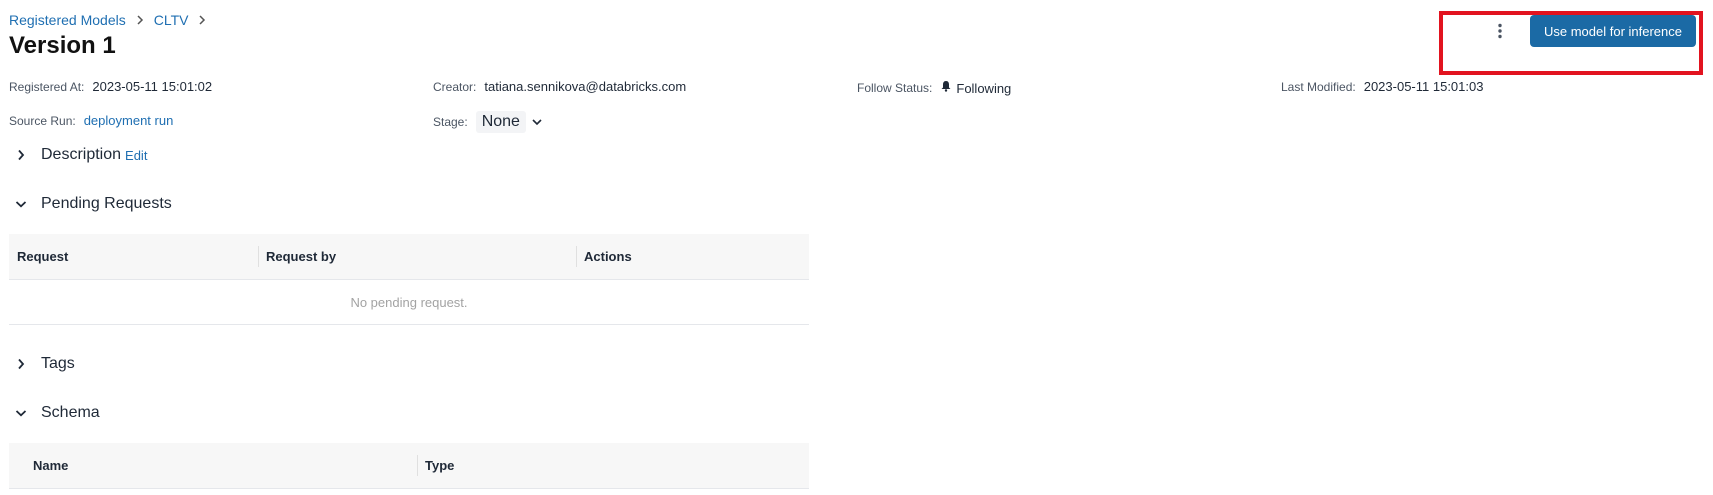 The width and height of the screenshot is (1713, 495). Describe the element at coordinates (585, 86) in the screenshot. I see `meta-value: tatiana.sennikova@databricks.com` at that location.